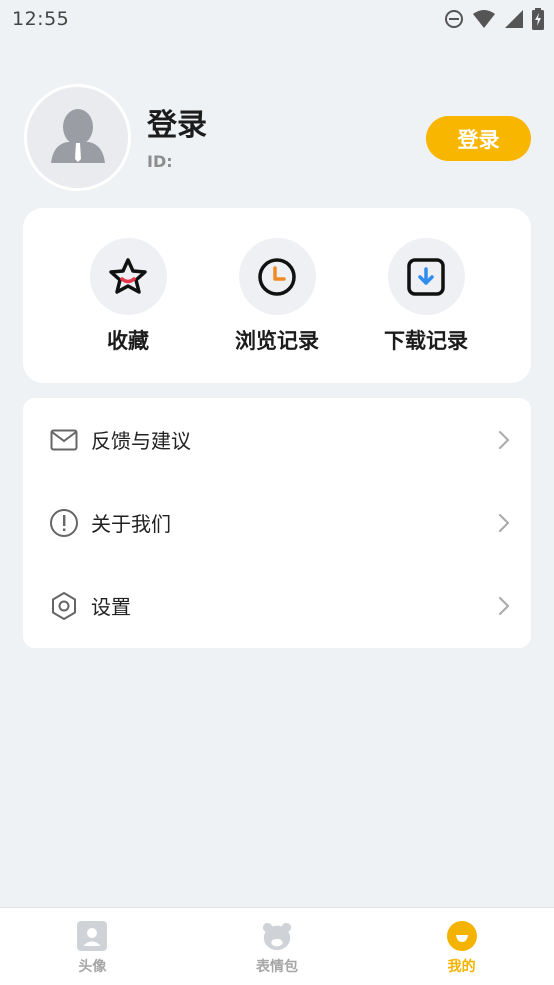 The width and height of the screenshot is (554, 985). What do you see at coordinates (277, 139) in the screenshot?
I see `profile-header: 登录 ID: 登录` at bounding box center [277, 139].